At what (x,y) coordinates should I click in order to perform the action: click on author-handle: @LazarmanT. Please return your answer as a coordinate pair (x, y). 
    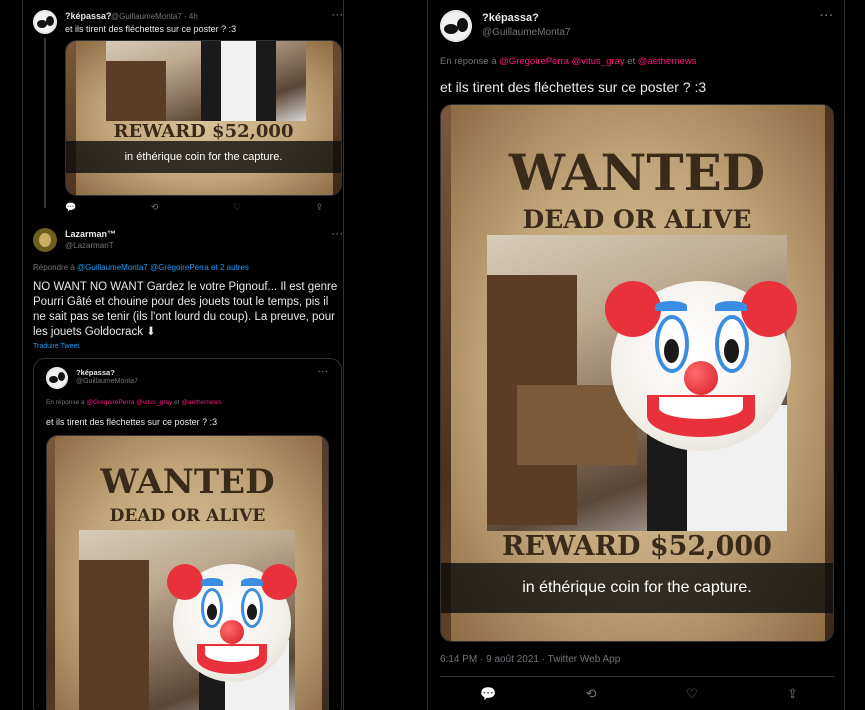
    Looking at the image, I should click on (89, 245).